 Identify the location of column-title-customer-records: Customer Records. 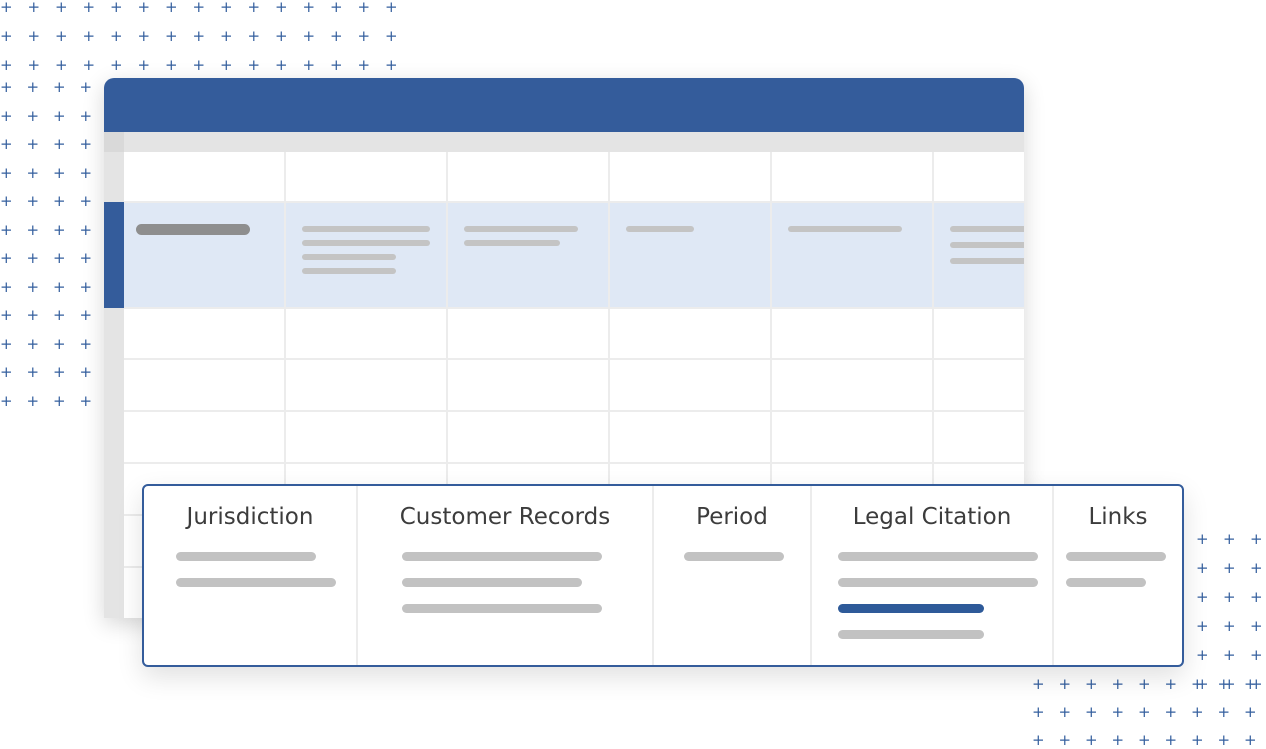
(505, 517).